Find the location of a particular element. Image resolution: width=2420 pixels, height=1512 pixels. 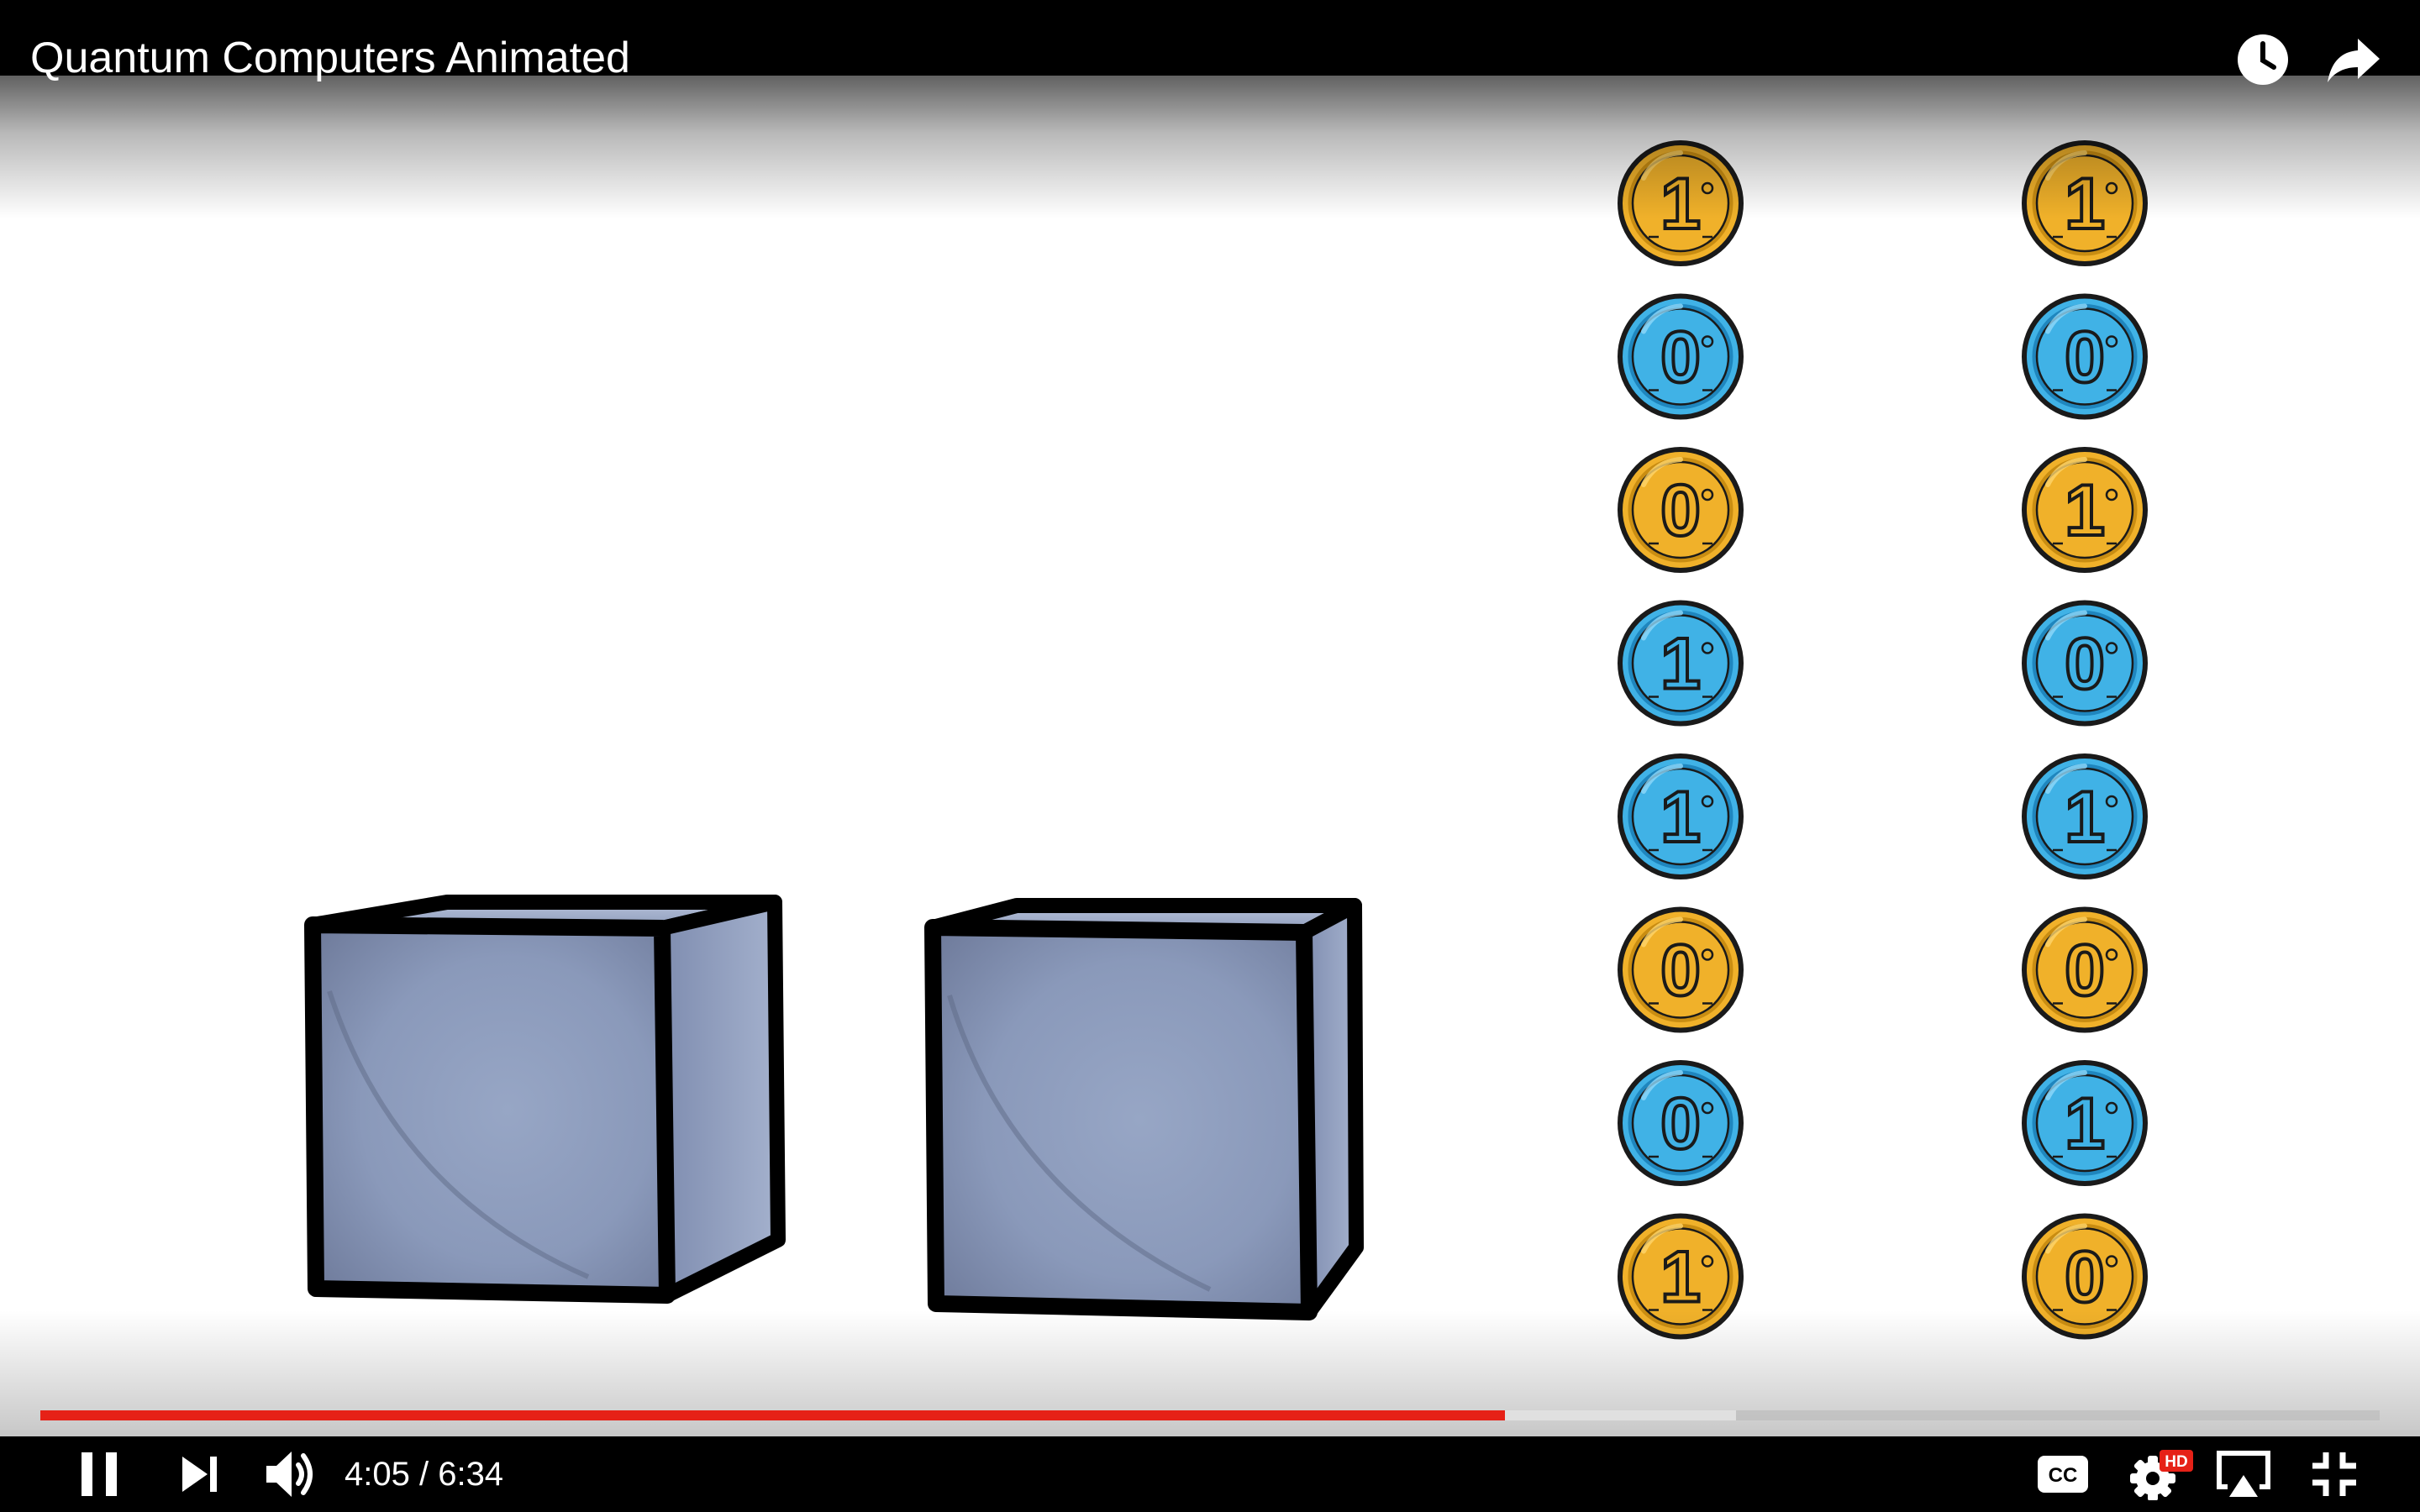

video-title: Quantum Computers Animated is located at coordinates (330, 58).